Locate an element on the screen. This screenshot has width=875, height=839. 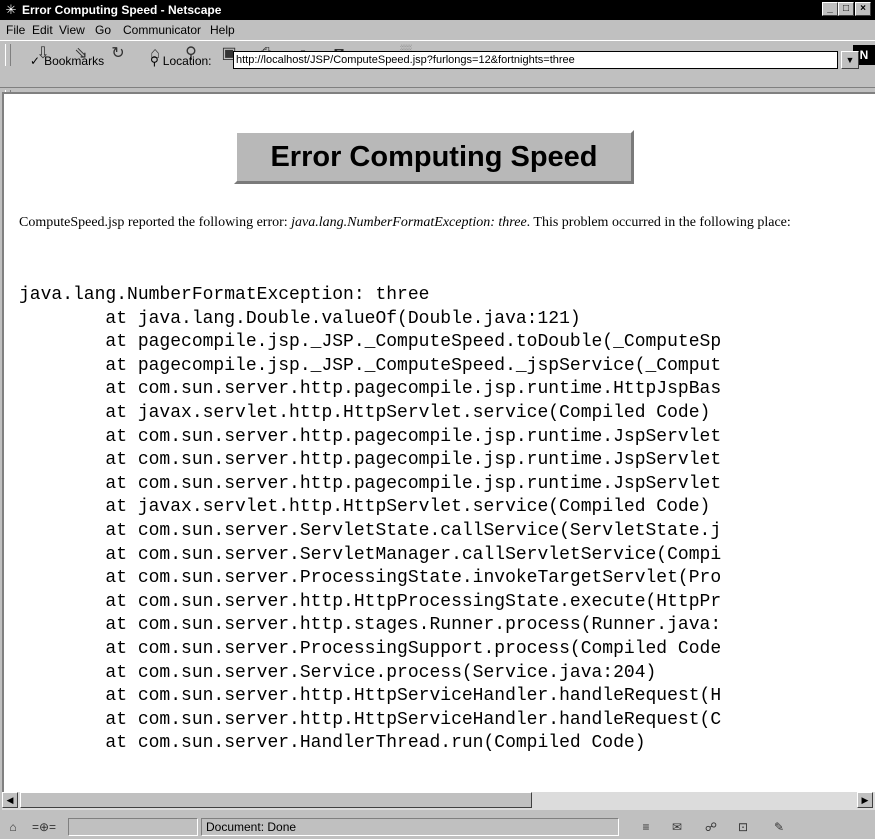
location-label: ⚲ Location: is located at coordinates (181, 61).